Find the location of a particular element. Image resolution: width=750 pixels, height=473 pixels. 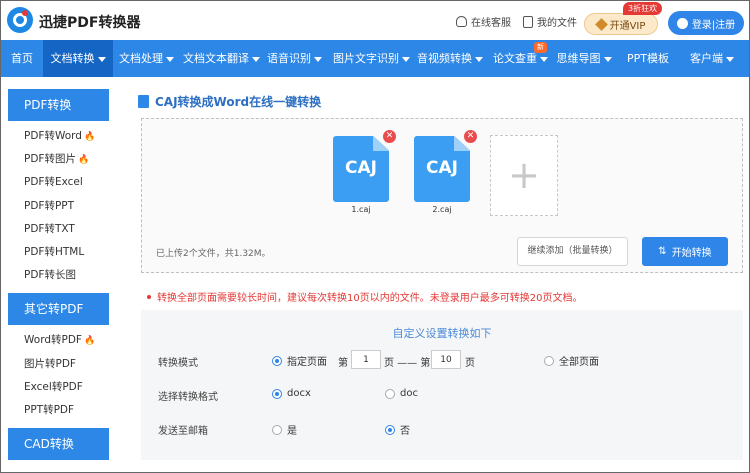

nav-item-label: 图片文字识别 is located at coordinates (366, 58).